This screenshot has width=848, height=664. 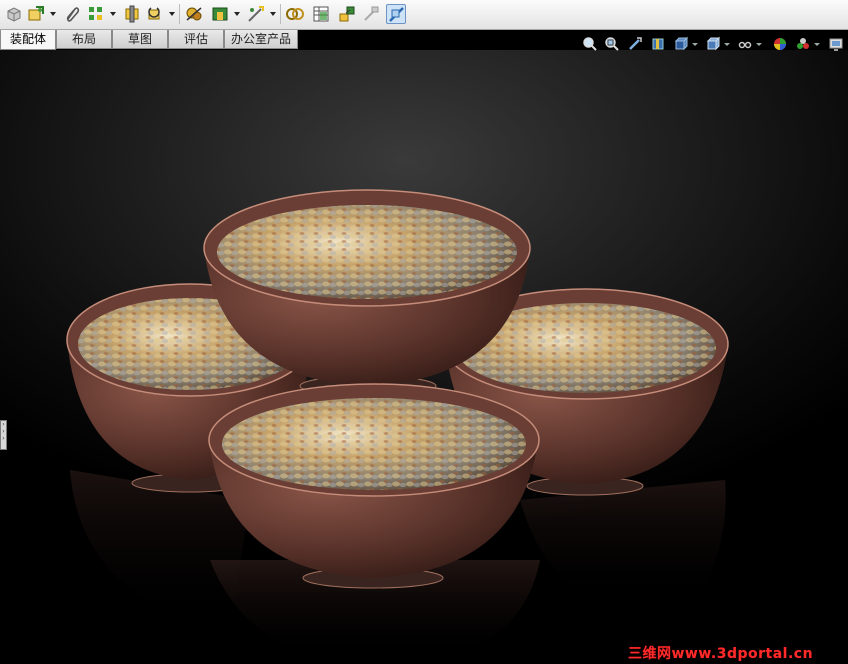 I want to click on section-view-icon, so click(x=658, y=44).